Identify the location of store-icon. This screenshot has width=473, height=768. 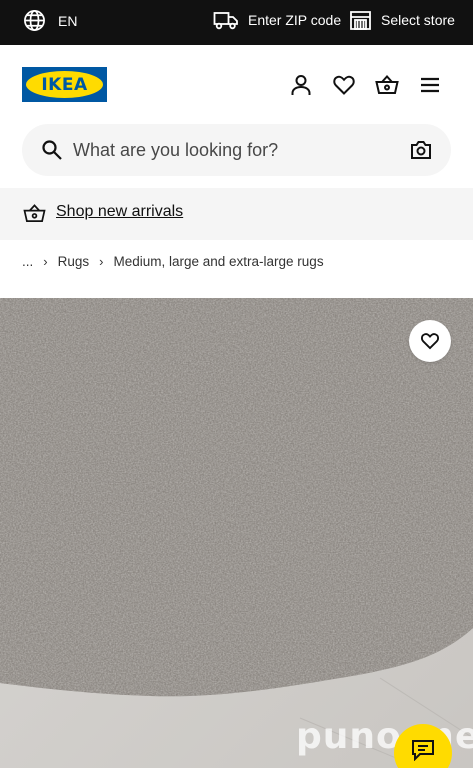
(360, 20).